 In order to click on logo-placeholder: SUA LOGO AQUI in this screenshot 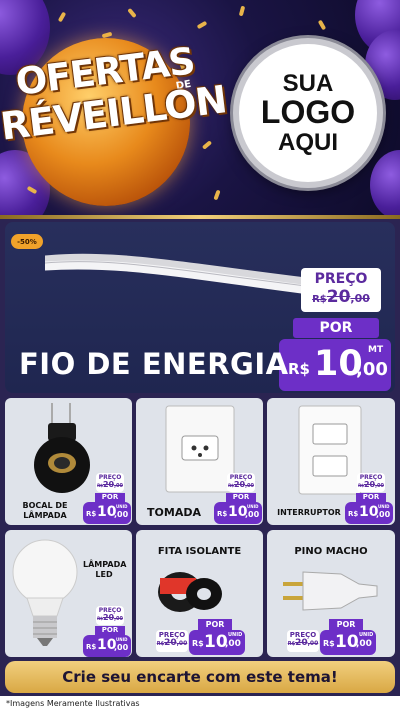, I will do `click(308, 113)`.